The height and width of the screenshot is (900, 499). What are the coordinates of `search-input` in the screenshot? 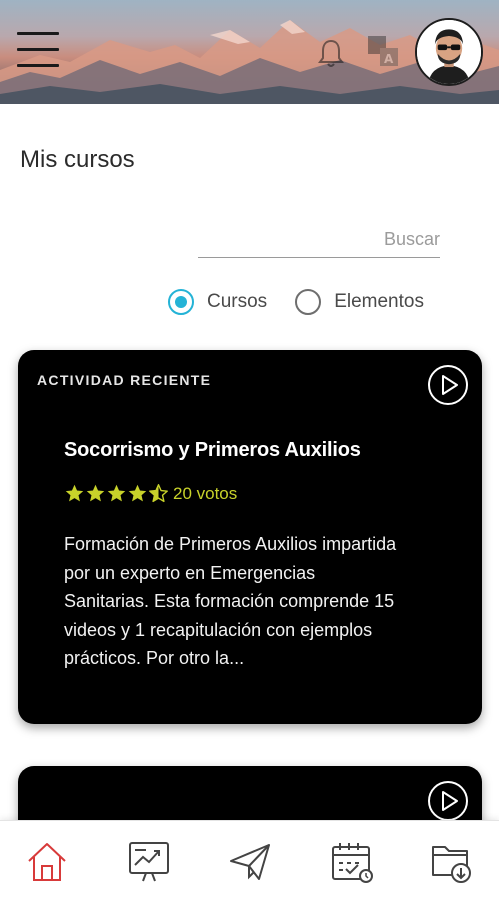 It's located at (319, 239).